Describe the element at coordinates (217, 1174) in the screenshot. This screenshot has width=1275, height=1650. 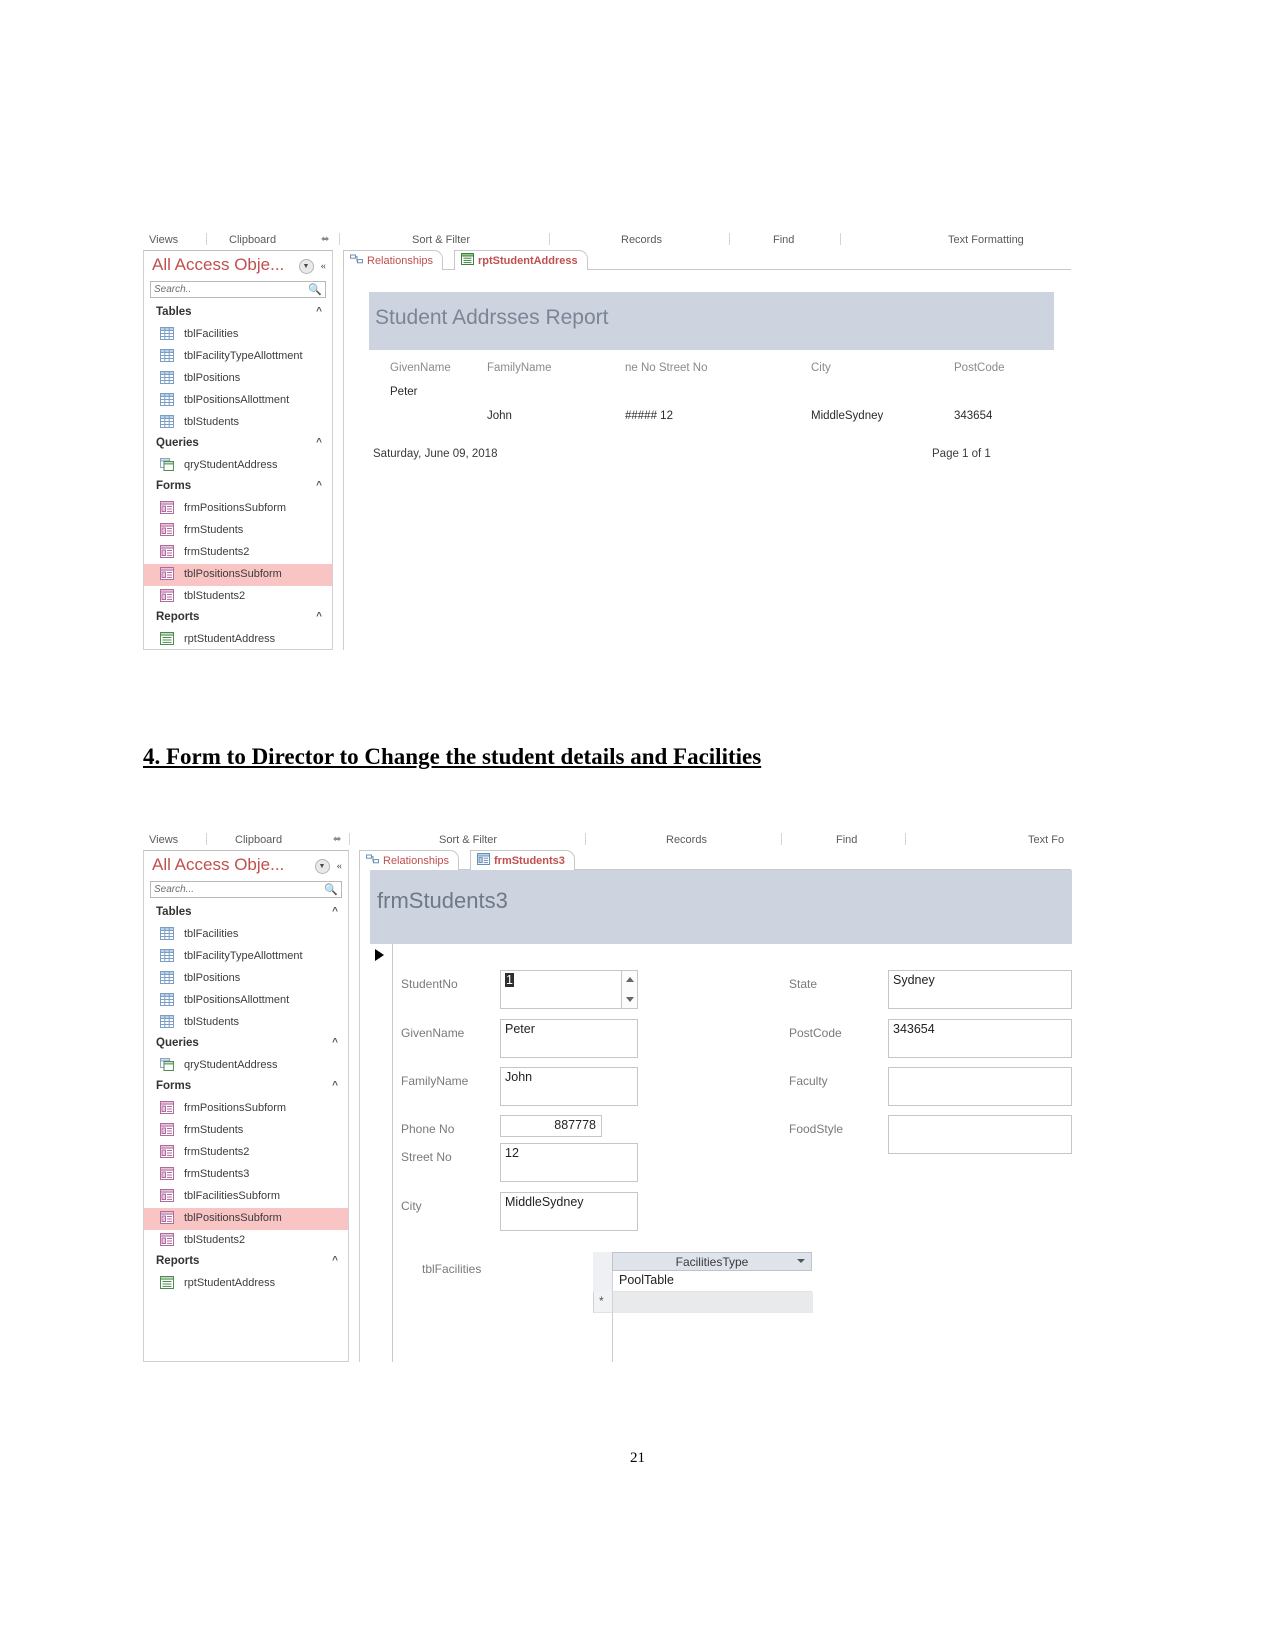
I see `nav-item-label: frmStudents3` at that location.